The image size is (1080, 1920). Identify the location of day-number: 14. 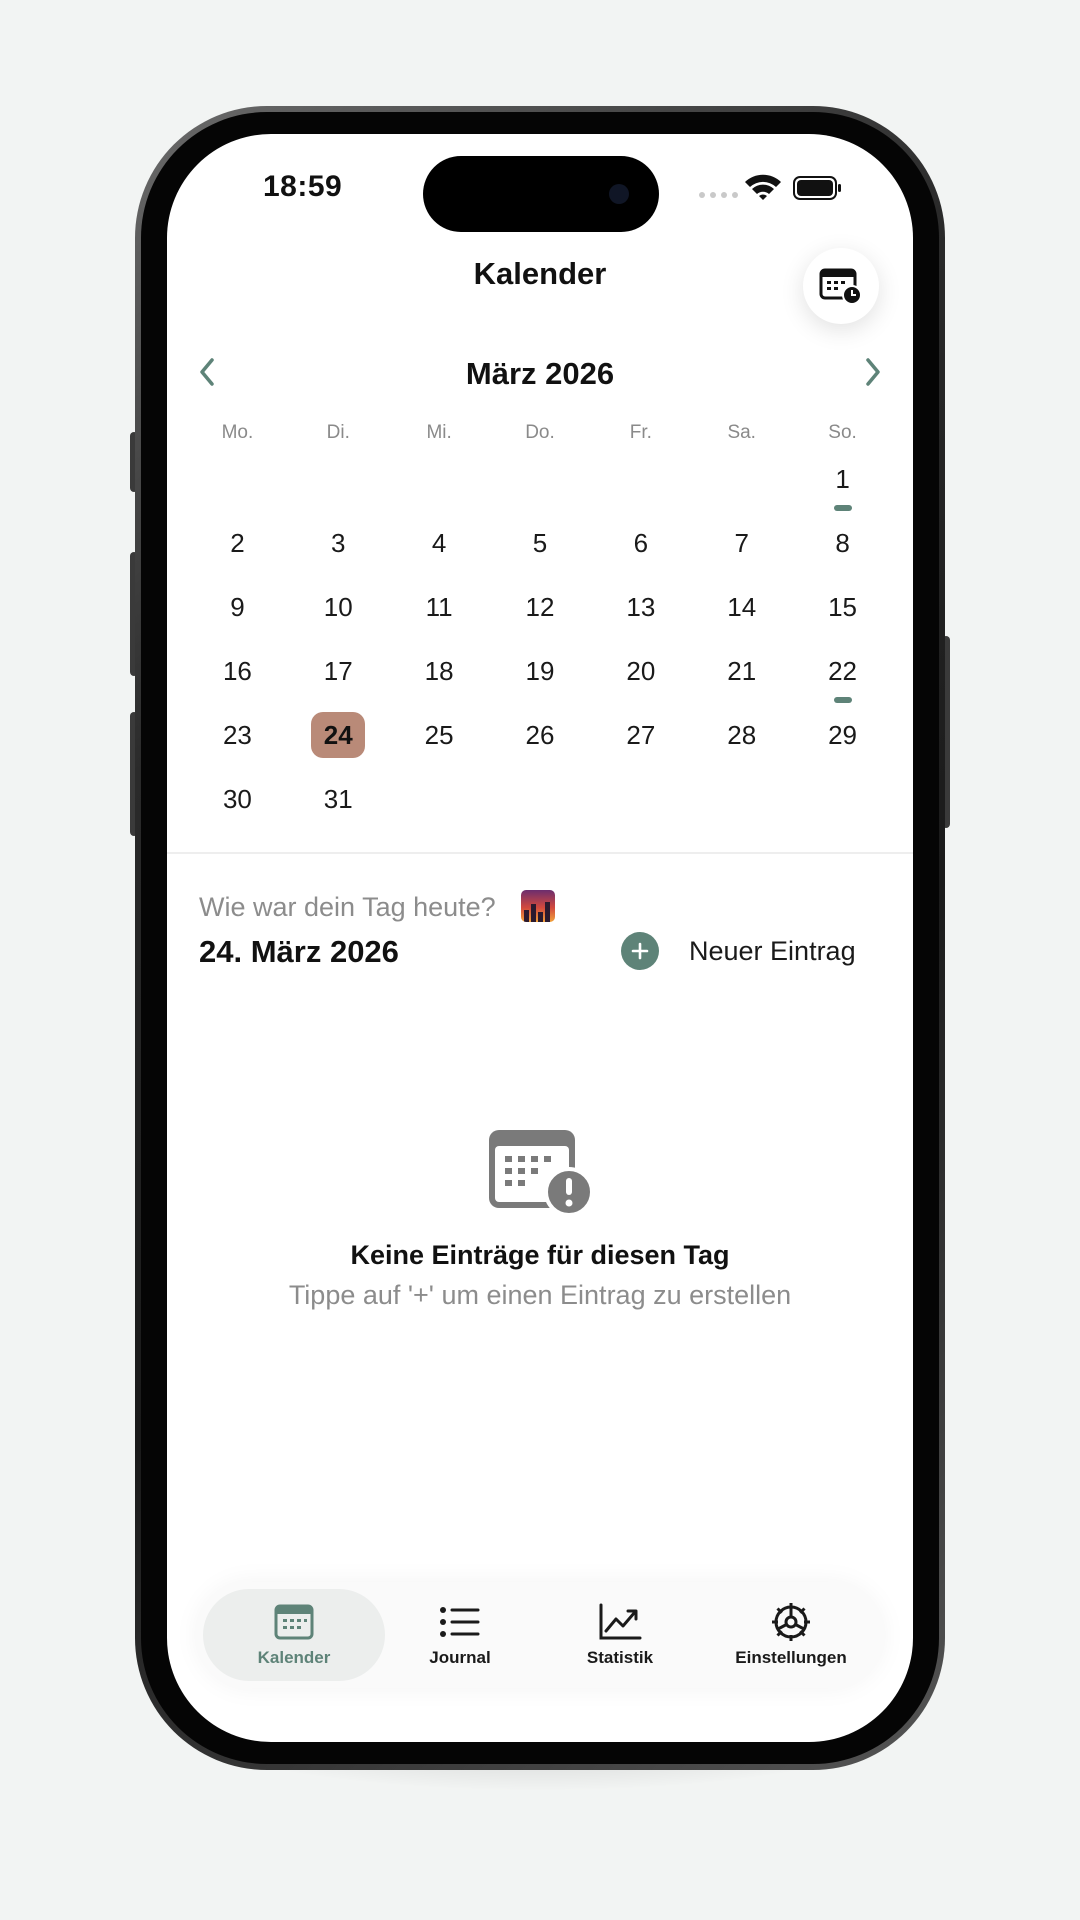
(742, 607).